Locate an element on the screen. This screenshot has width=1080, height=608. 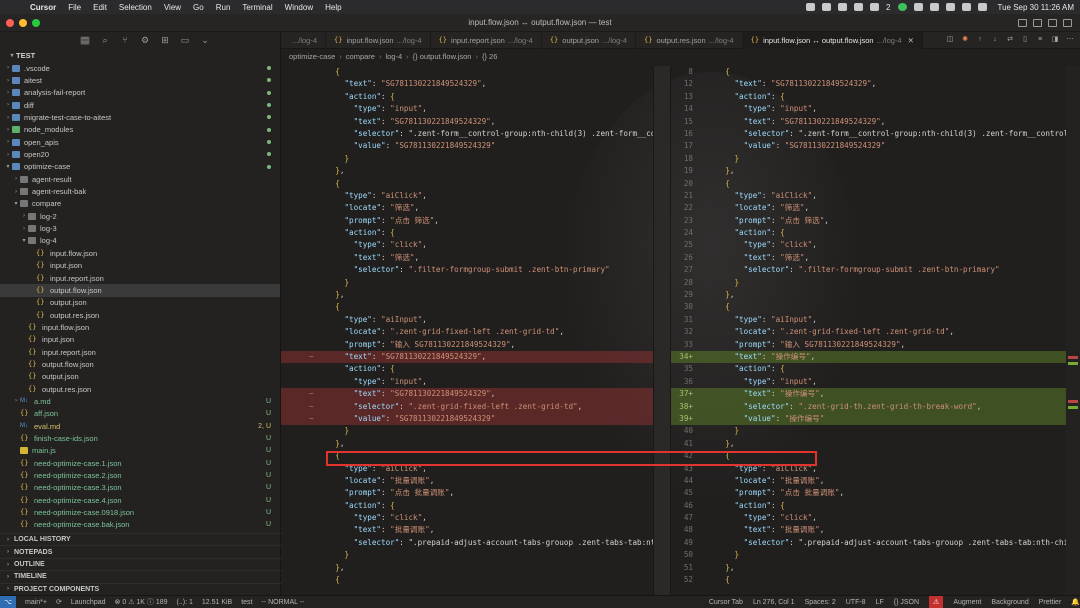
code-line: 19 }, is located at coordinates (875, 171).